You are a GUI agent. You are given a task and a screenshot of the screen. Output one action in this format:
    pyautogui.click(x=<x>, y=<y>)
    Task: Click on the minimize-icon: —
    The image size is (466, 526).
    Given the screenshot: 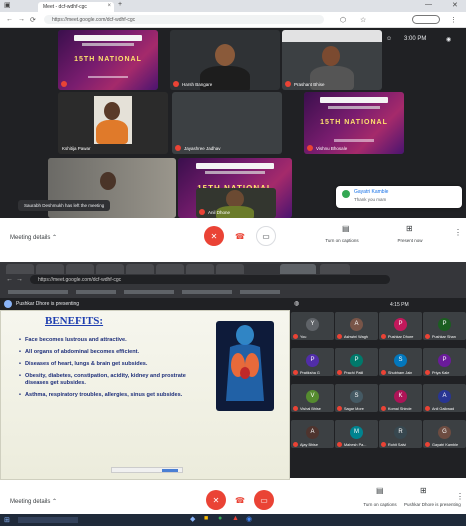 What is the action you would take?
    pyautogui.click(x=428, y=4)
    